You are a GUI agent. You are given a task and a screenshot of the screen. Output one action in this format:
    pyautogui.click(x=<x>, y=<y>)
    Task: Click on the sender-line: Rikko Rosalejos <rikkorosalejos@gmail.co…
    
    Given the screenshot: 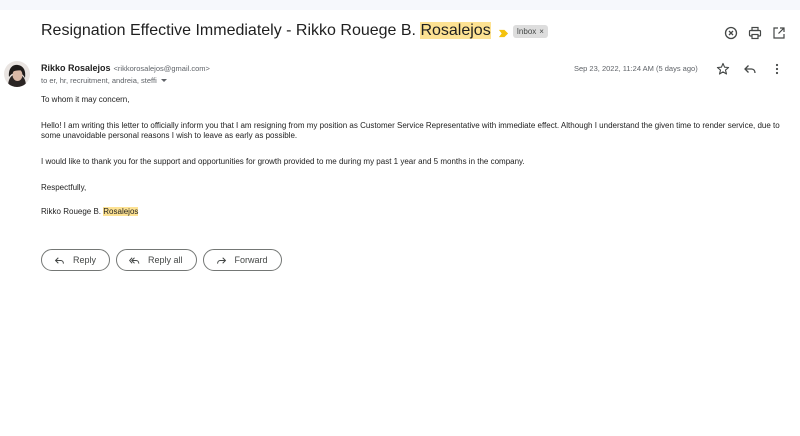 What is the action you would take?
    pyautogui.click(x=125, y=68)
    